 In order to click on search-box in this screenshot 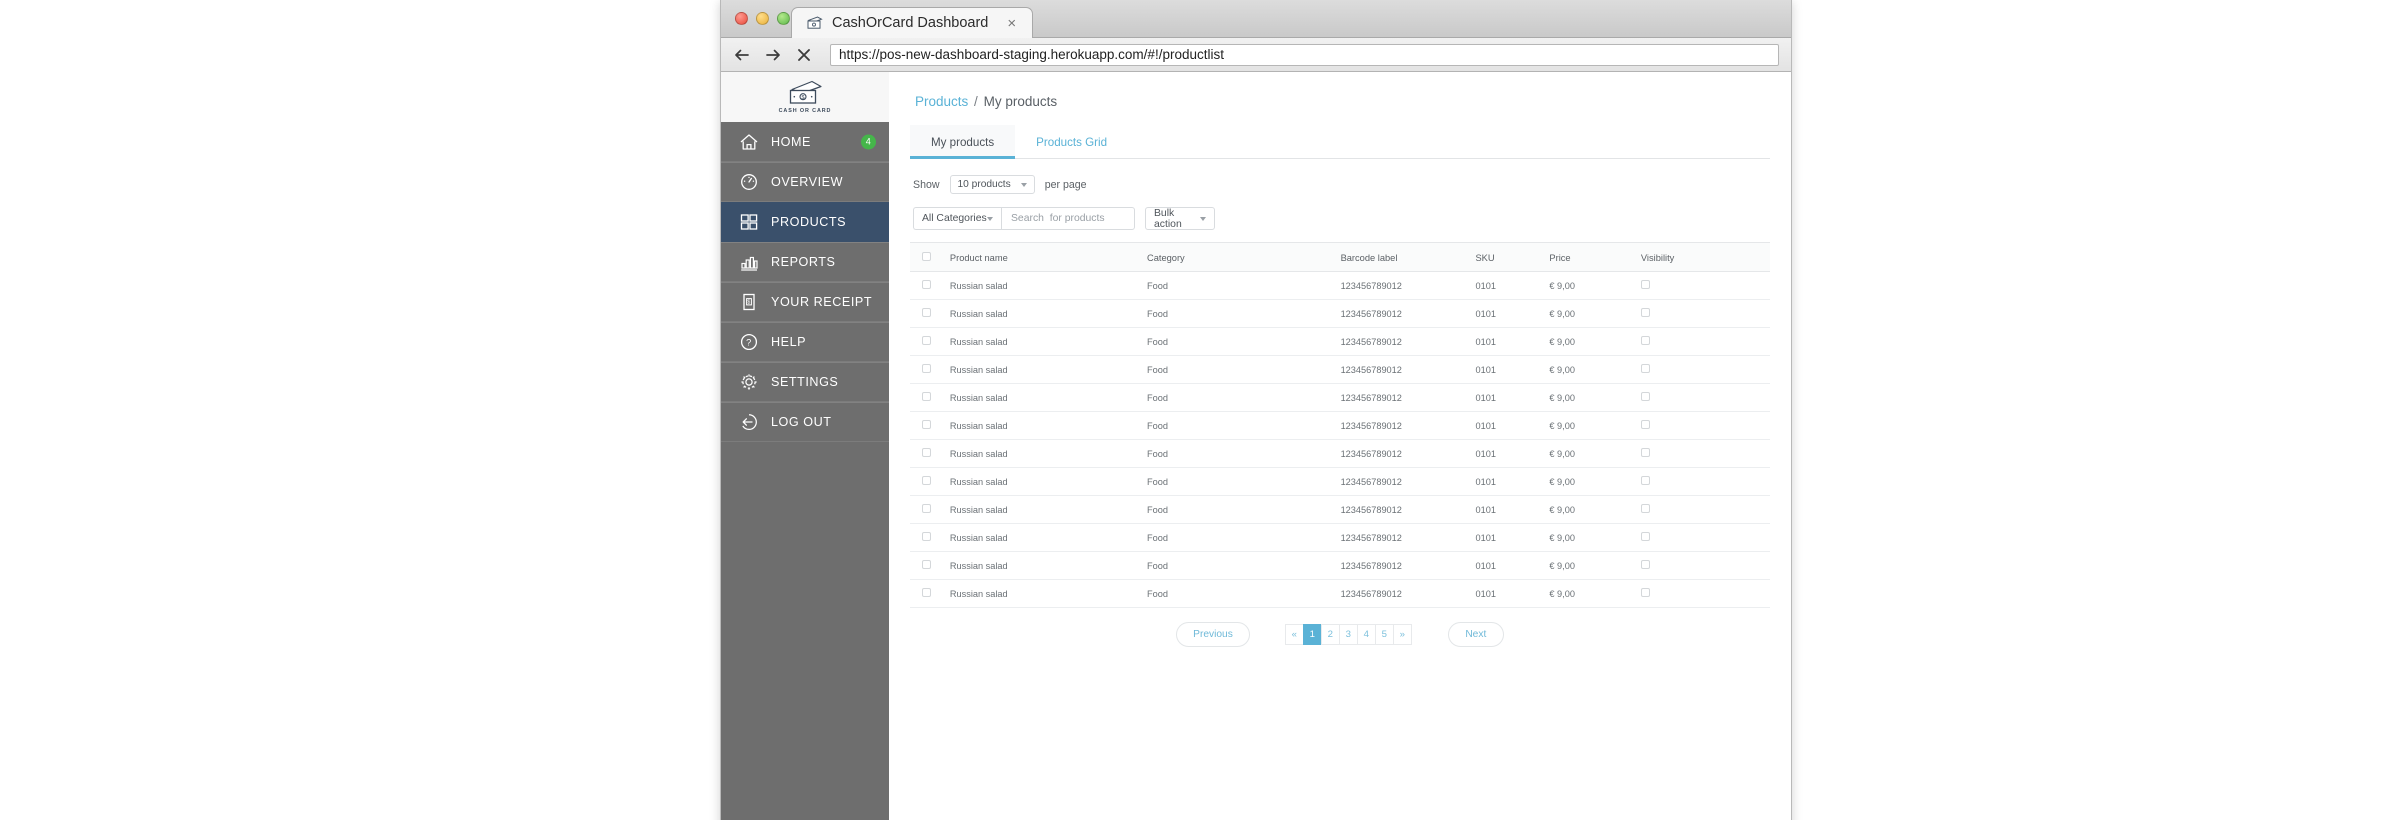, I will do `click(1068, 218)`.